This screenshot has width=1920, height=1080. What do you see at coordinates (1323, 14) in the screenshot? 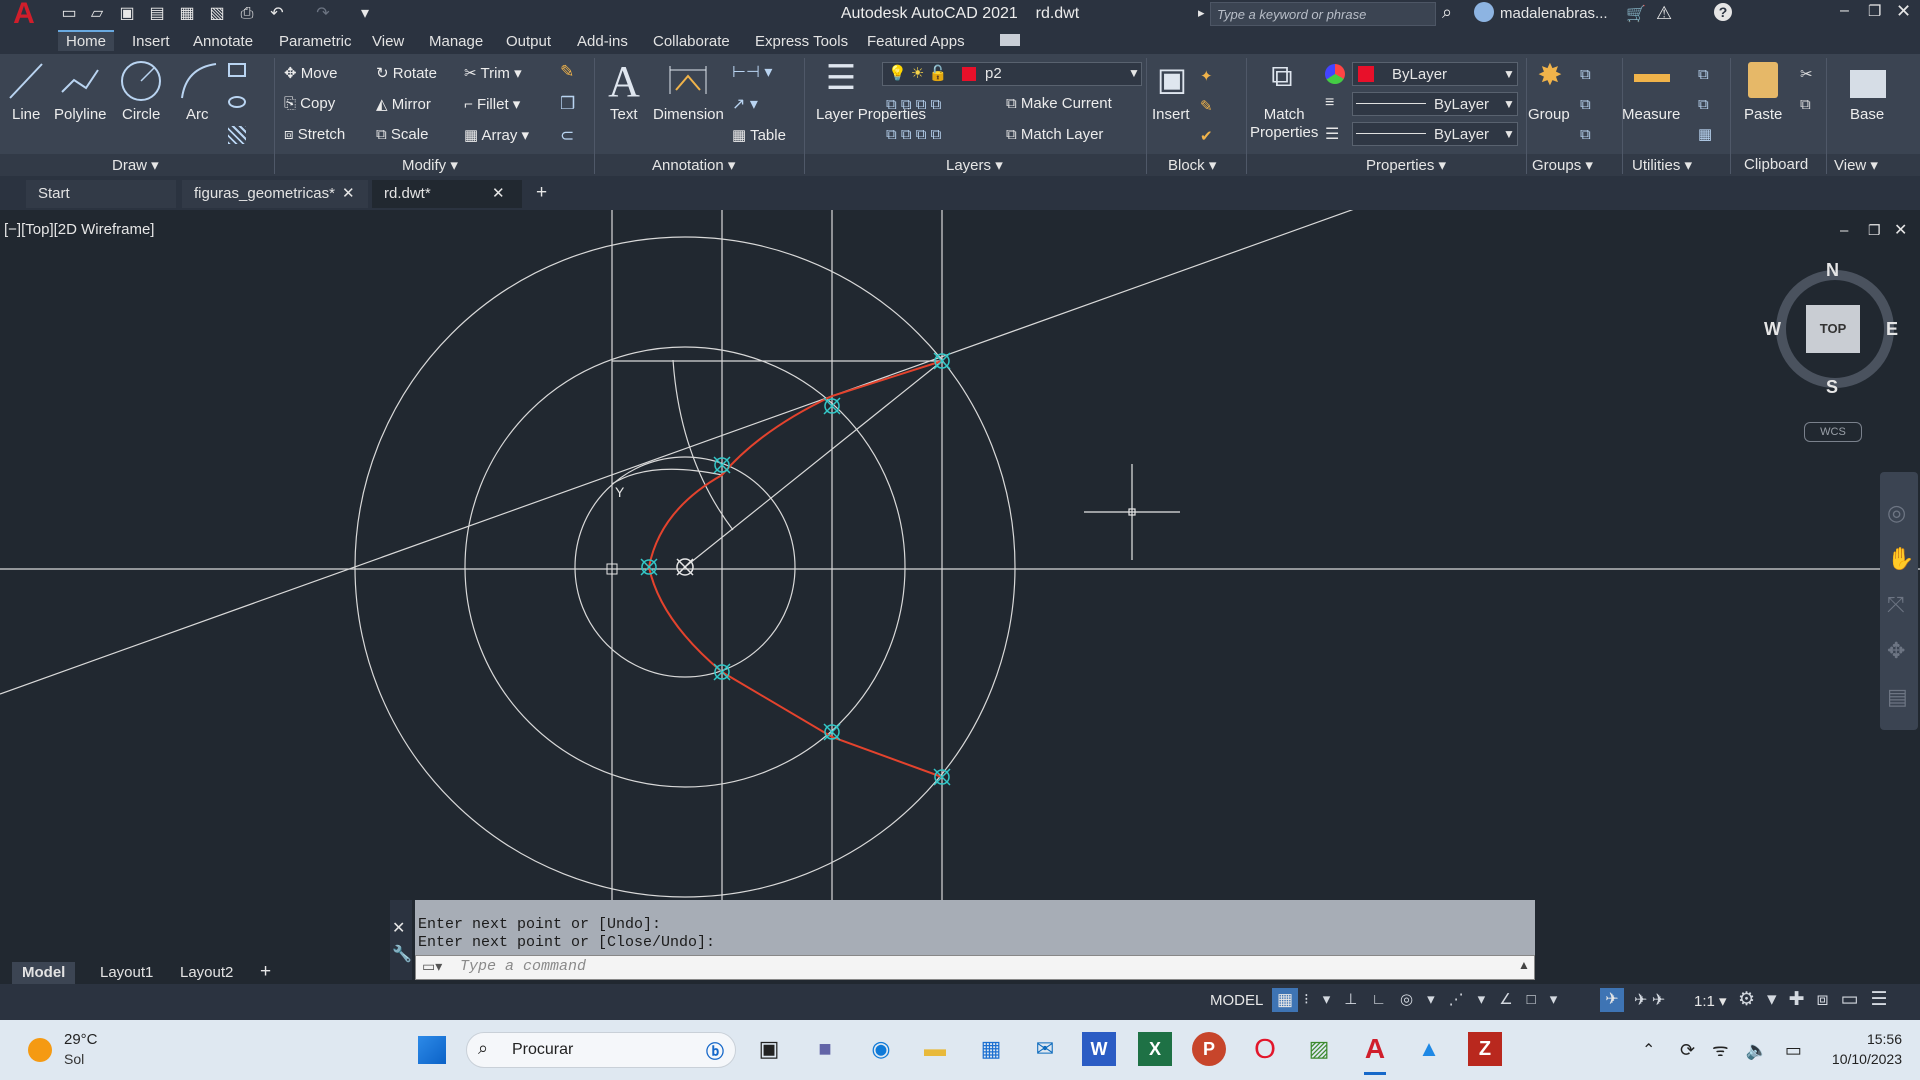
I see `search-input: Type a keyword or phrase` at bounding box center [1323, 14].